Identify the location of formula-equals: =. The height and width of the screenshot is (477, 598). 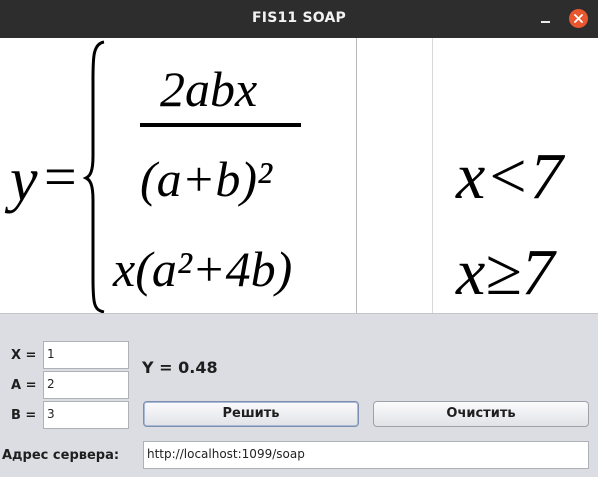
(60, 176).